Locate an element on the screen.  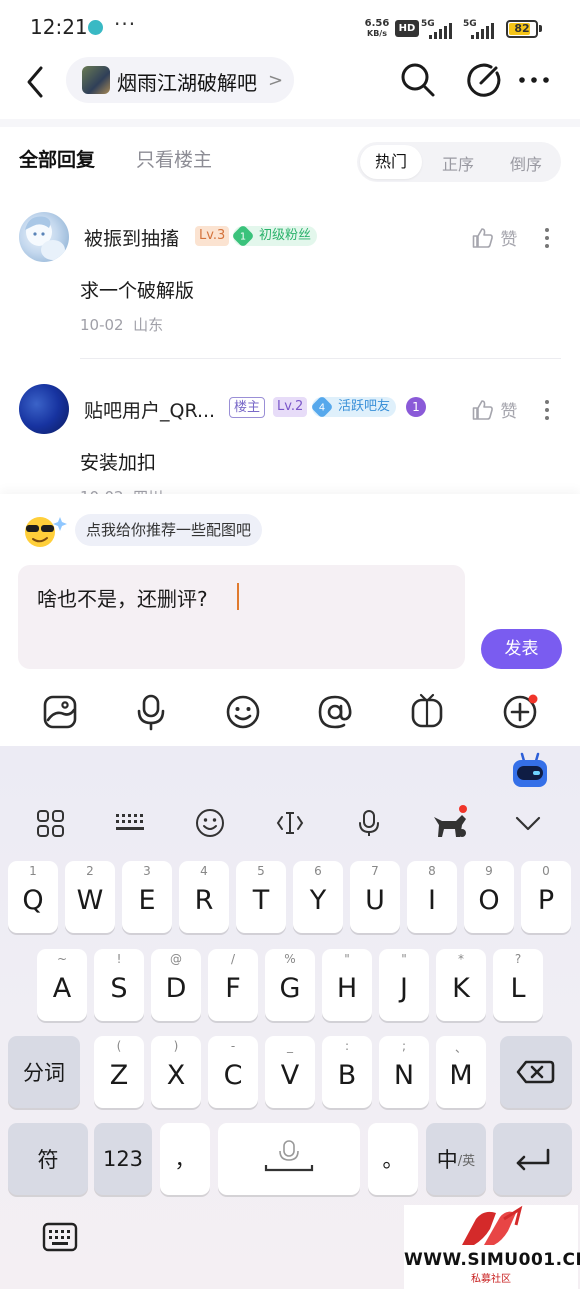
key-g: % G is located at coordinates (290, 985).